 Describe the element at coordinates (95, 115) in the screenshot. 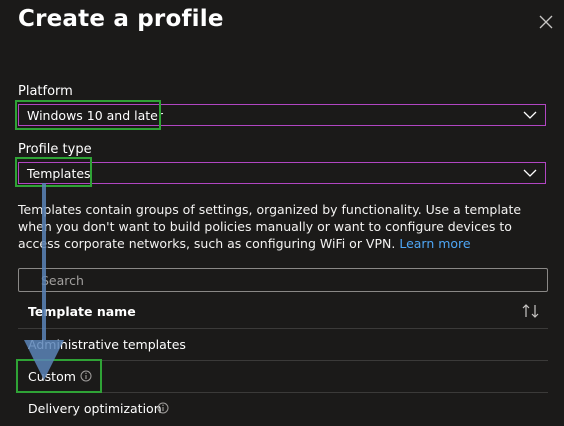

I see `platform-value: Windows 10 and later` at that location.